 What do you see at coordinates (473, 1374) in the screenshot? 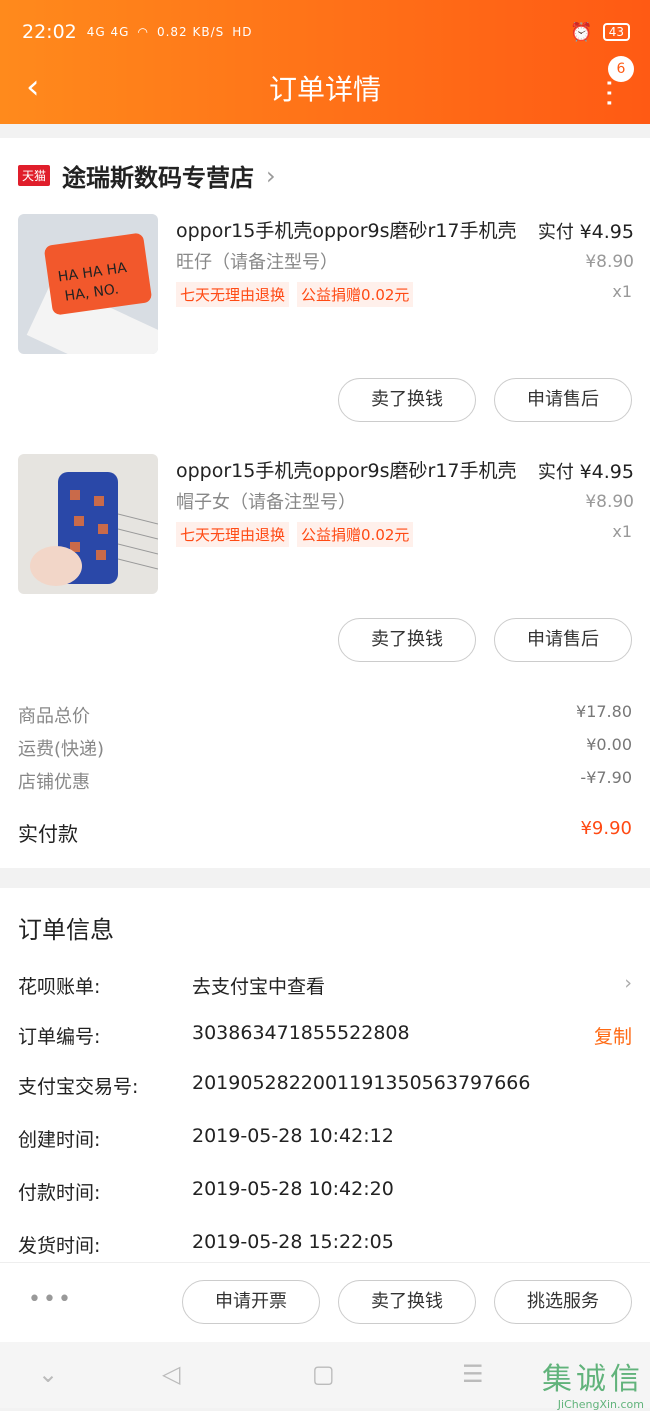
I see `nav-menu-icon: ☰` at bounding box center [473, 1374].